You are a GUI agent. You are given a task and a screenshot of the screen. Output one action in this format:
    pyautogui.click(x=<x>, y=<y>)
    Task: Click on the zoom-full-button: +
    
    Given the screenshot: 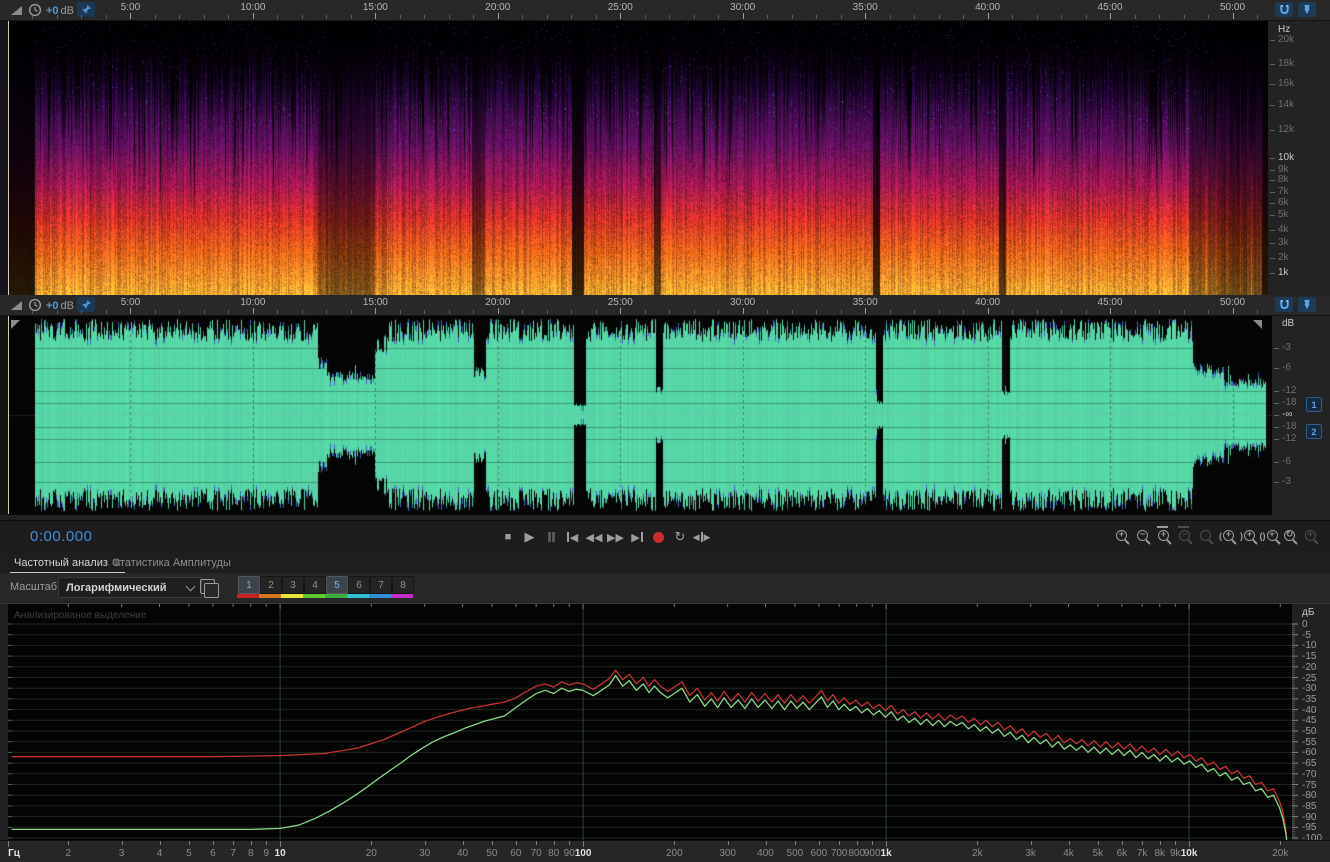 What is the action you would take?
    pyautogui.click(x=1310, y=537)
    